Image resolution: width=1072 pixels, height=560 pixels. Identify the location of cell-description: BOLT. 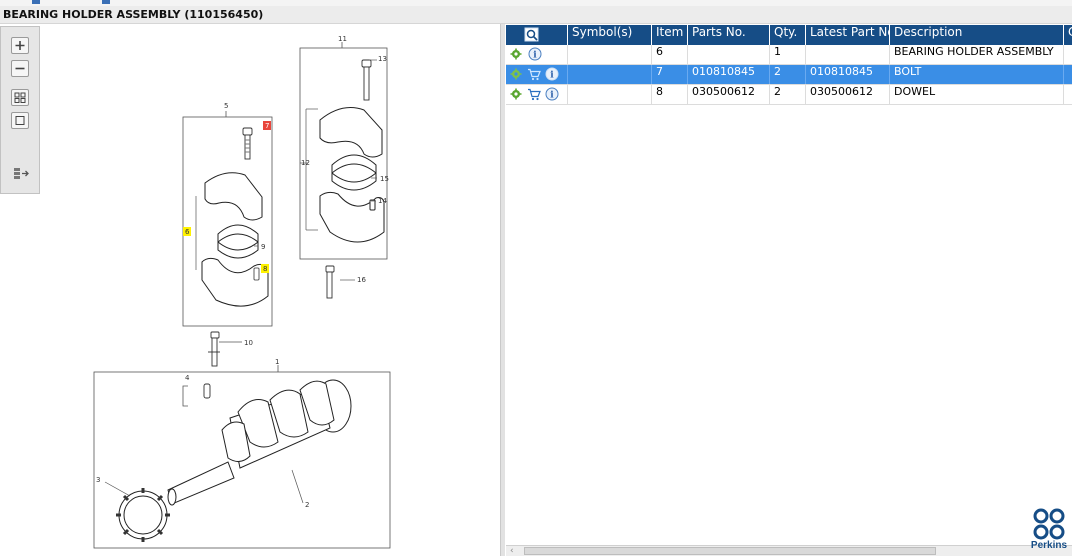
(977, 74).